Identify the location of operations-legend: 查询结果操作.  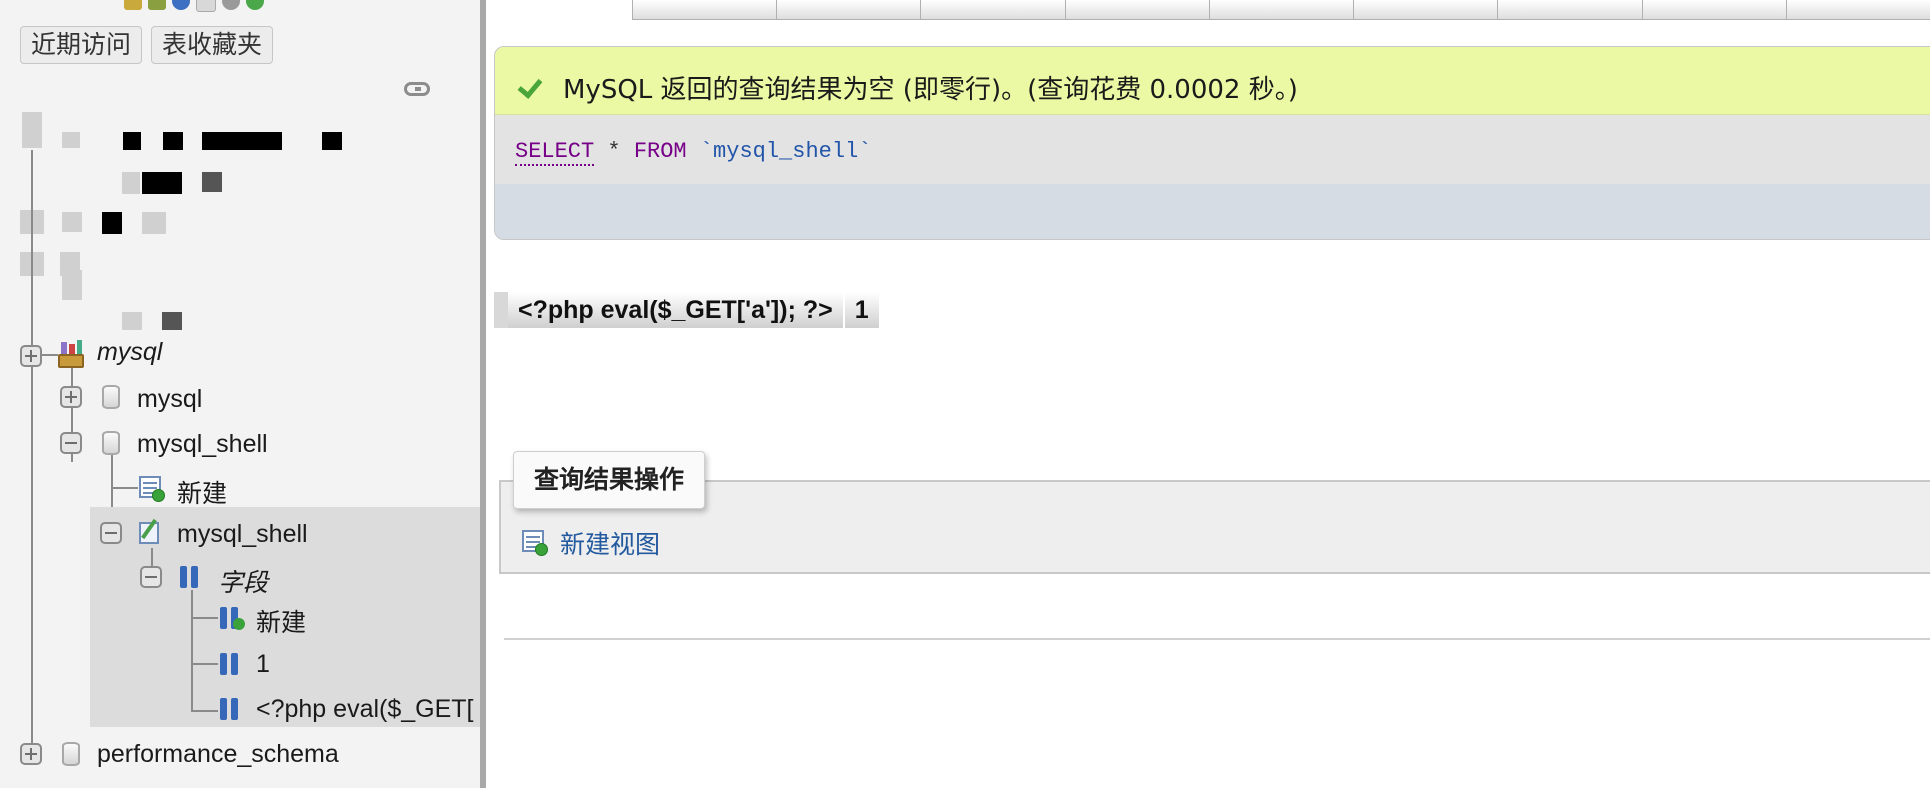
(609, 480).